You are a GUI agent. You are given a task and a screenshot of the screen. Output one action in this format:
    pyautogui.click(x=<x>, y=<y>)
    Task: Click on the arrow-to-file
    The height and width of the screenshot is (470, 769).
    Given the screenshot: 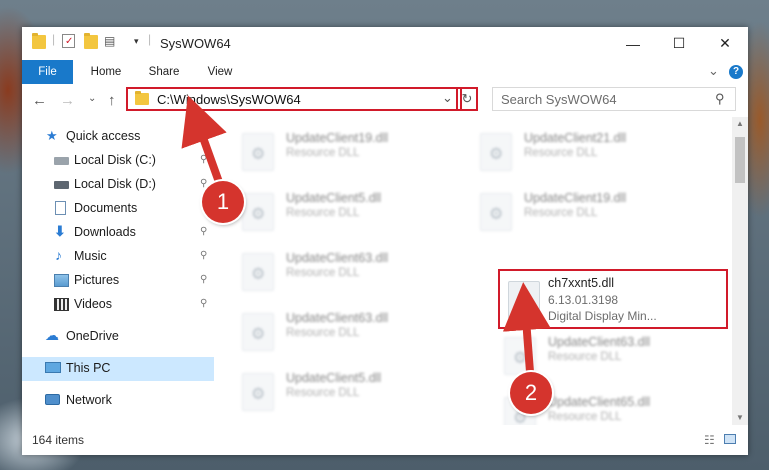 What is the action you would take?
    pyautogui.click(x=526, y=327)
    